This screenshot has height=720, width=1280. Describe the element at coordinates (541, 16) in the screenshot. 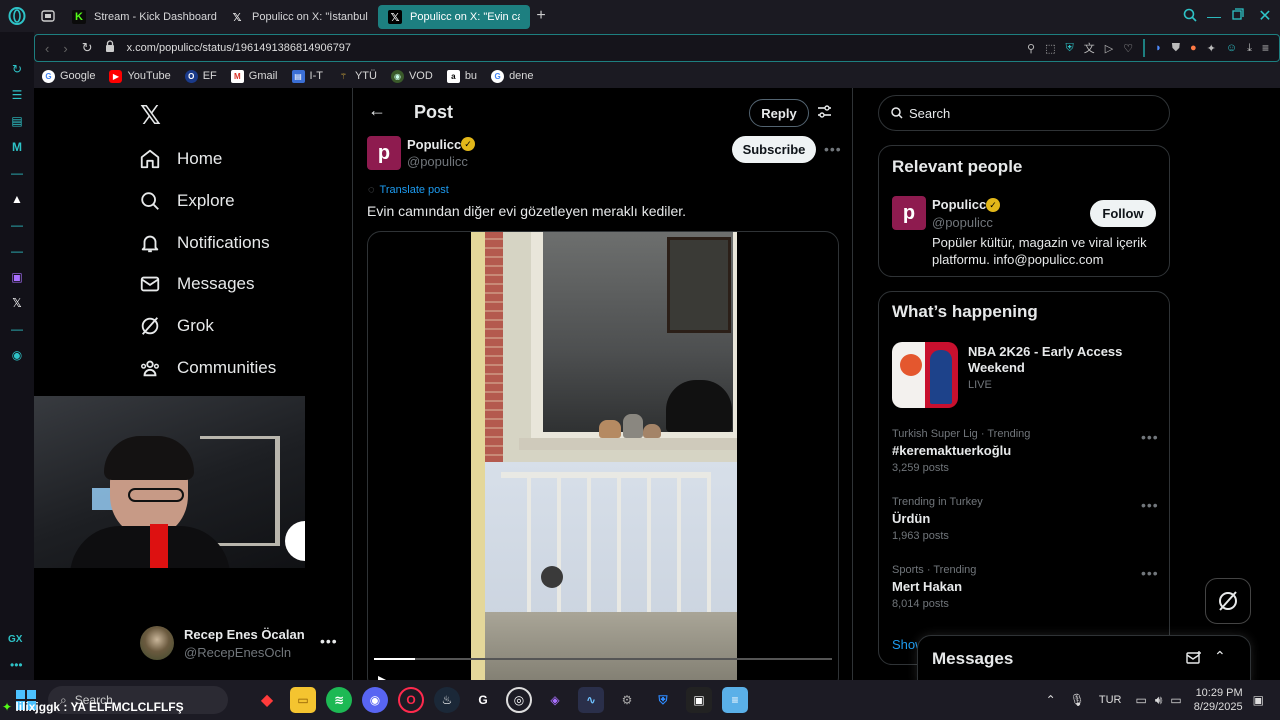

I see `new-tab-button: +` at that location.